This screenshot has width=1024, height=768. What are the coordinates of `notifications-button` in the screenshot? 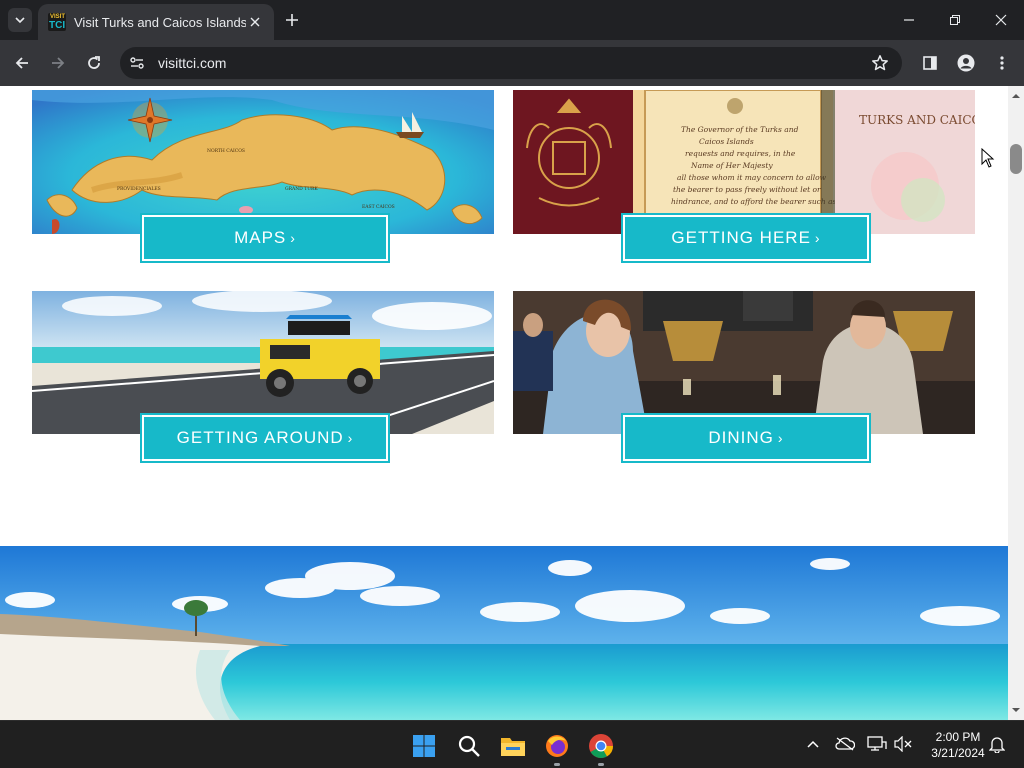 It's located at (997, 744).